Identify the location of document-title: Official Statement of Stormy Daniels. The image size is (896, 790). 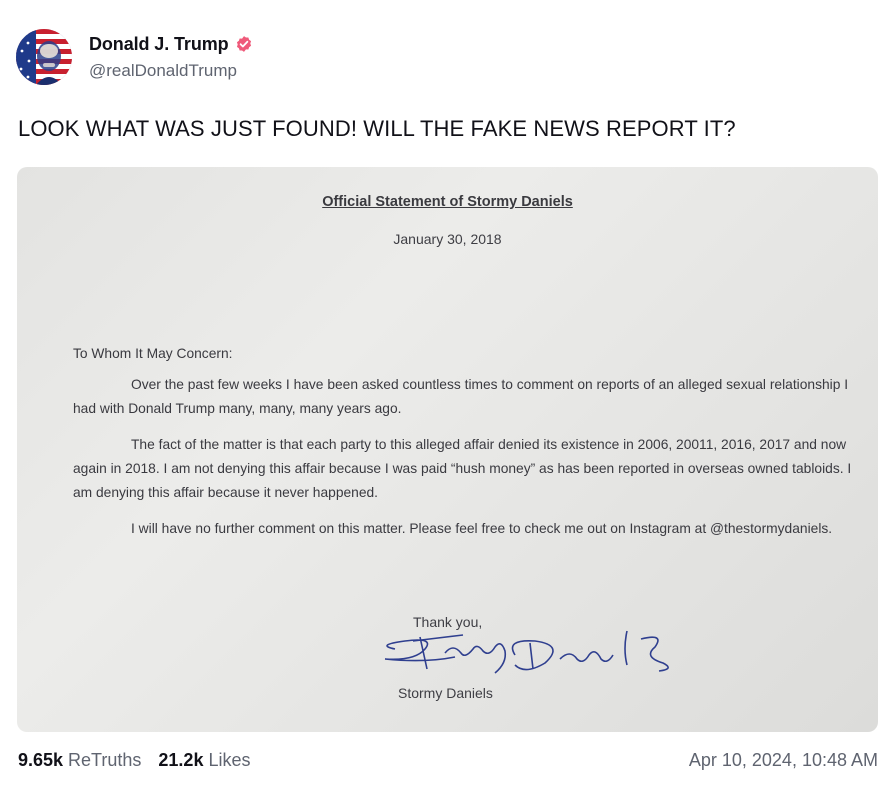
(447, 202).